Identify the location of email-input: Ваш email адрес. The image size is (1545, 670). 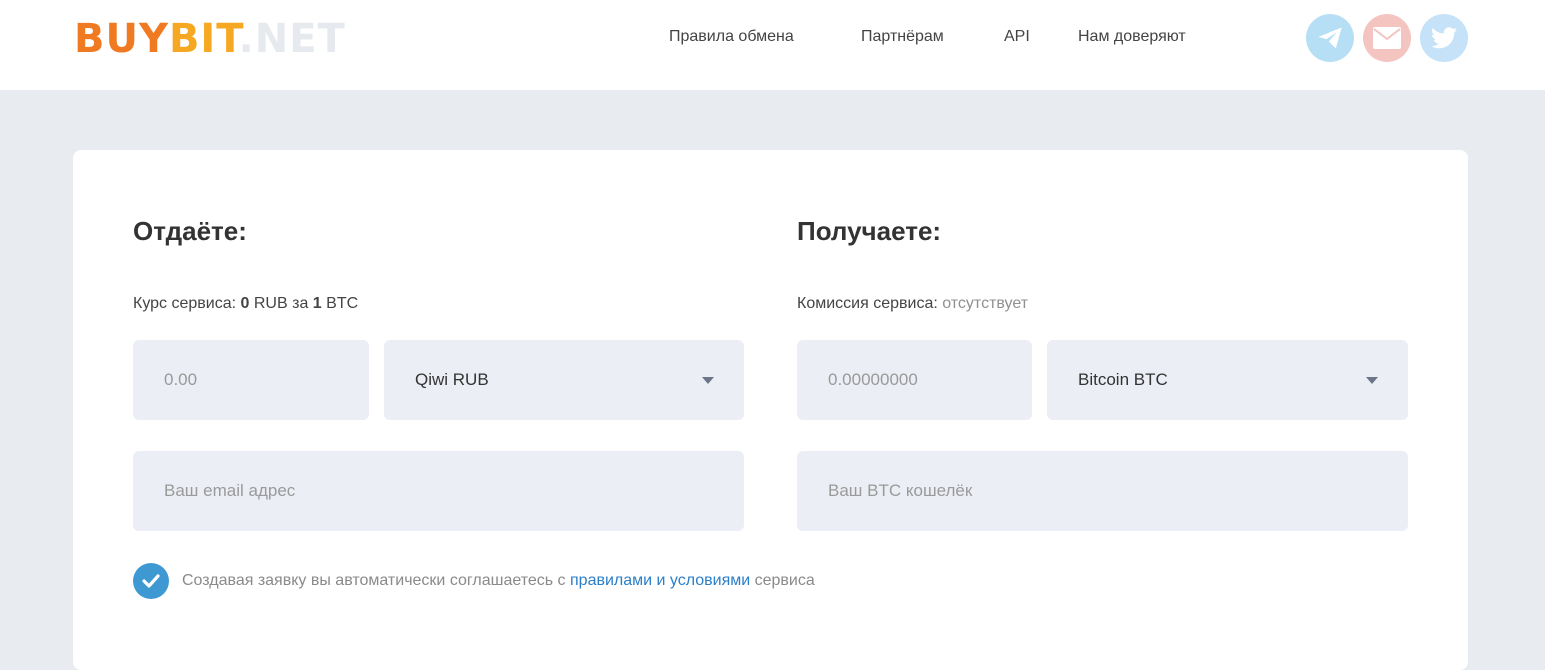
(438, 491).